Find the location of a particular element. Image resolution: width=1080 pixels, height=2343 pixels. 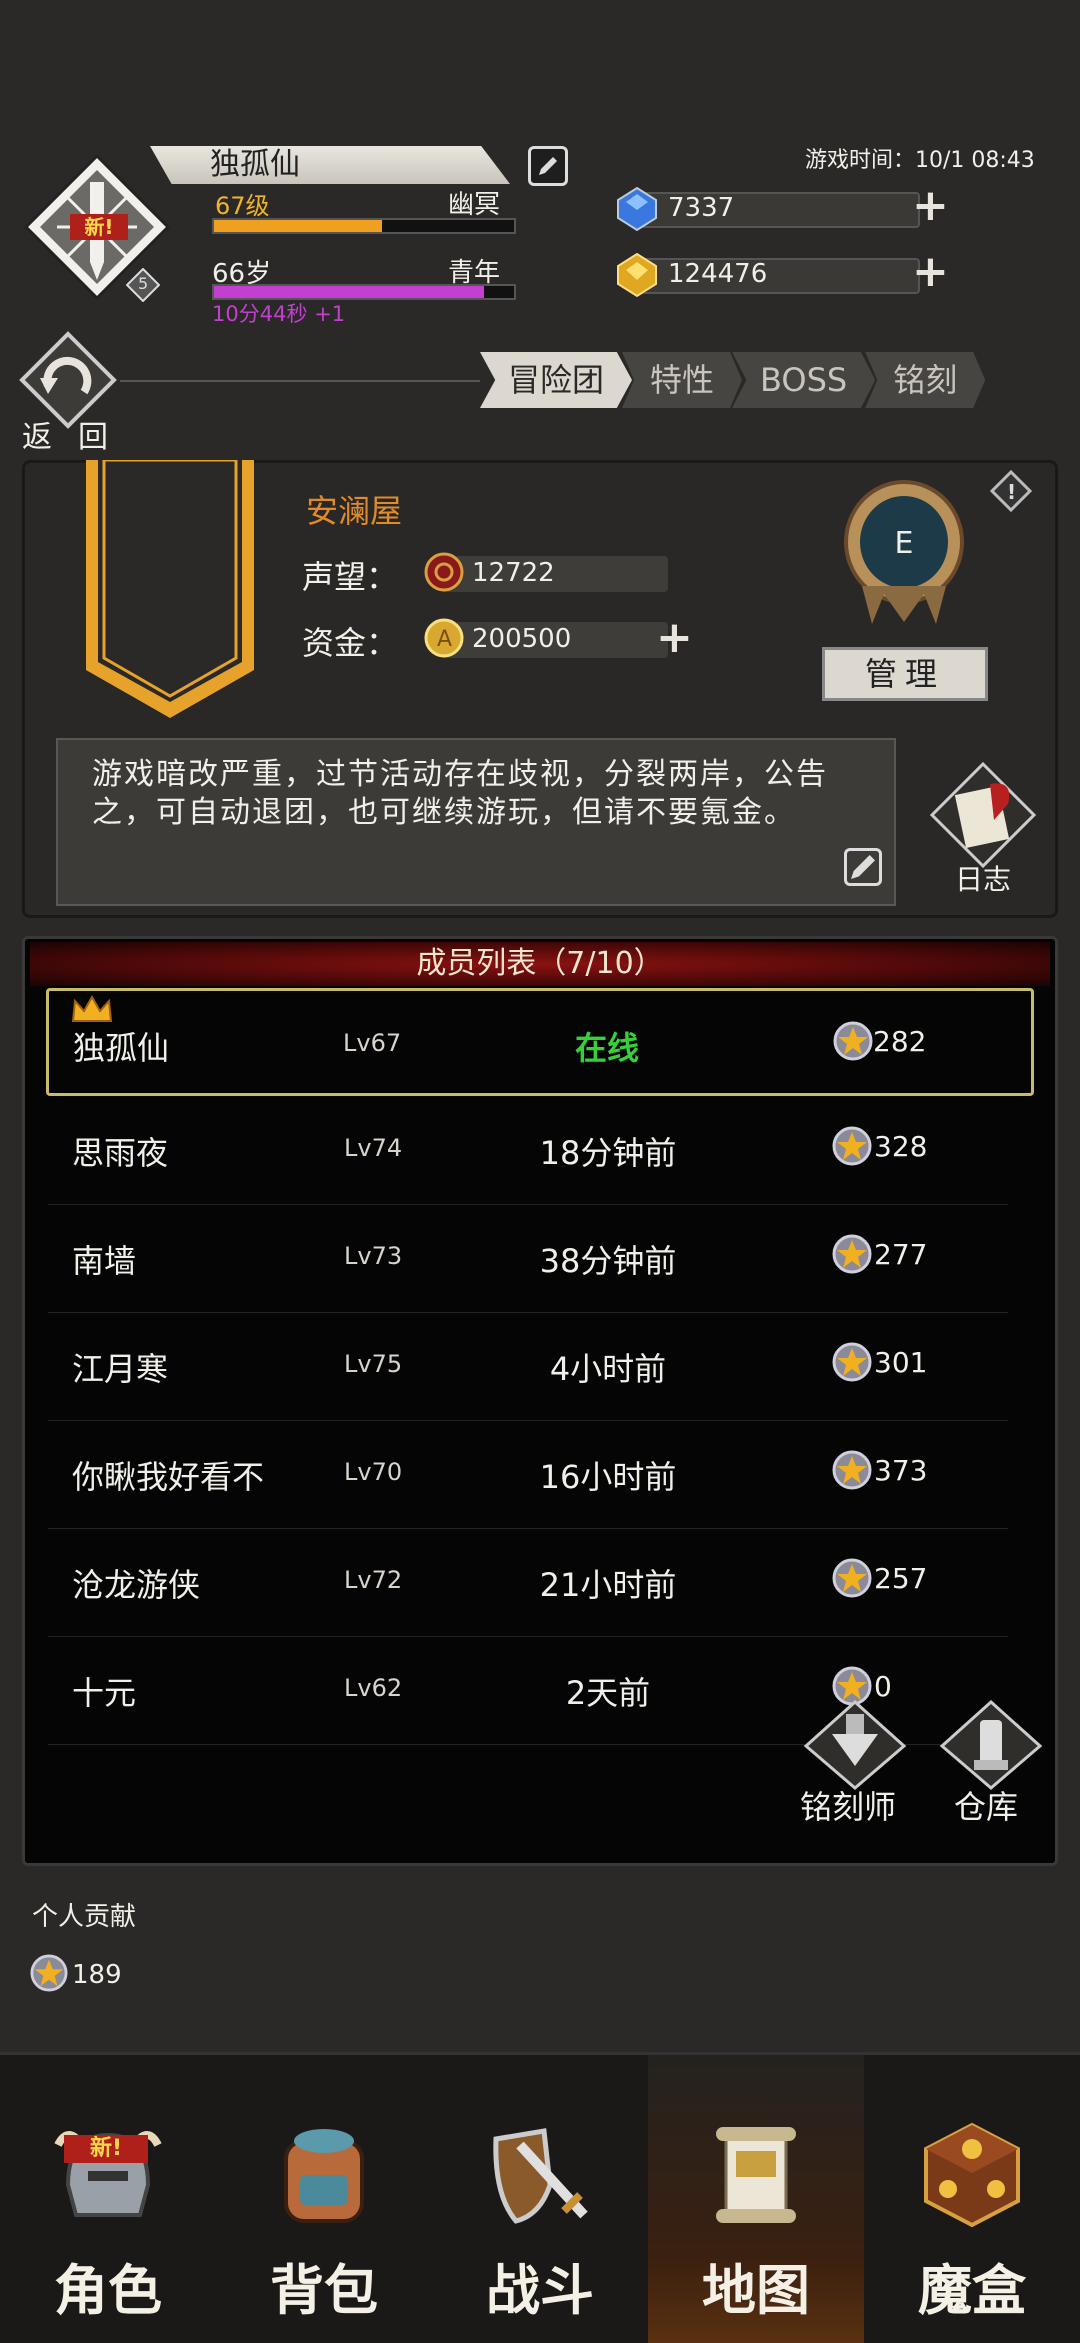

nav-magic-box: 魔盒 is located at coordinates (972, 2199).